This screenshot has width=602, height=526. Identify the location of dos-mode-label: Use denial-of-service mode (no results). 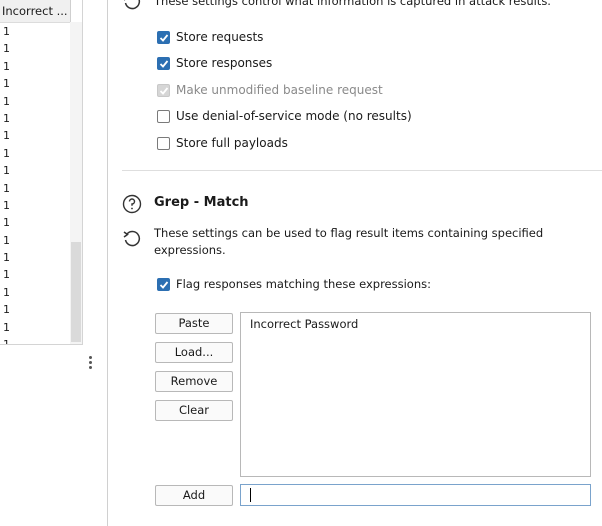
(294, 116).